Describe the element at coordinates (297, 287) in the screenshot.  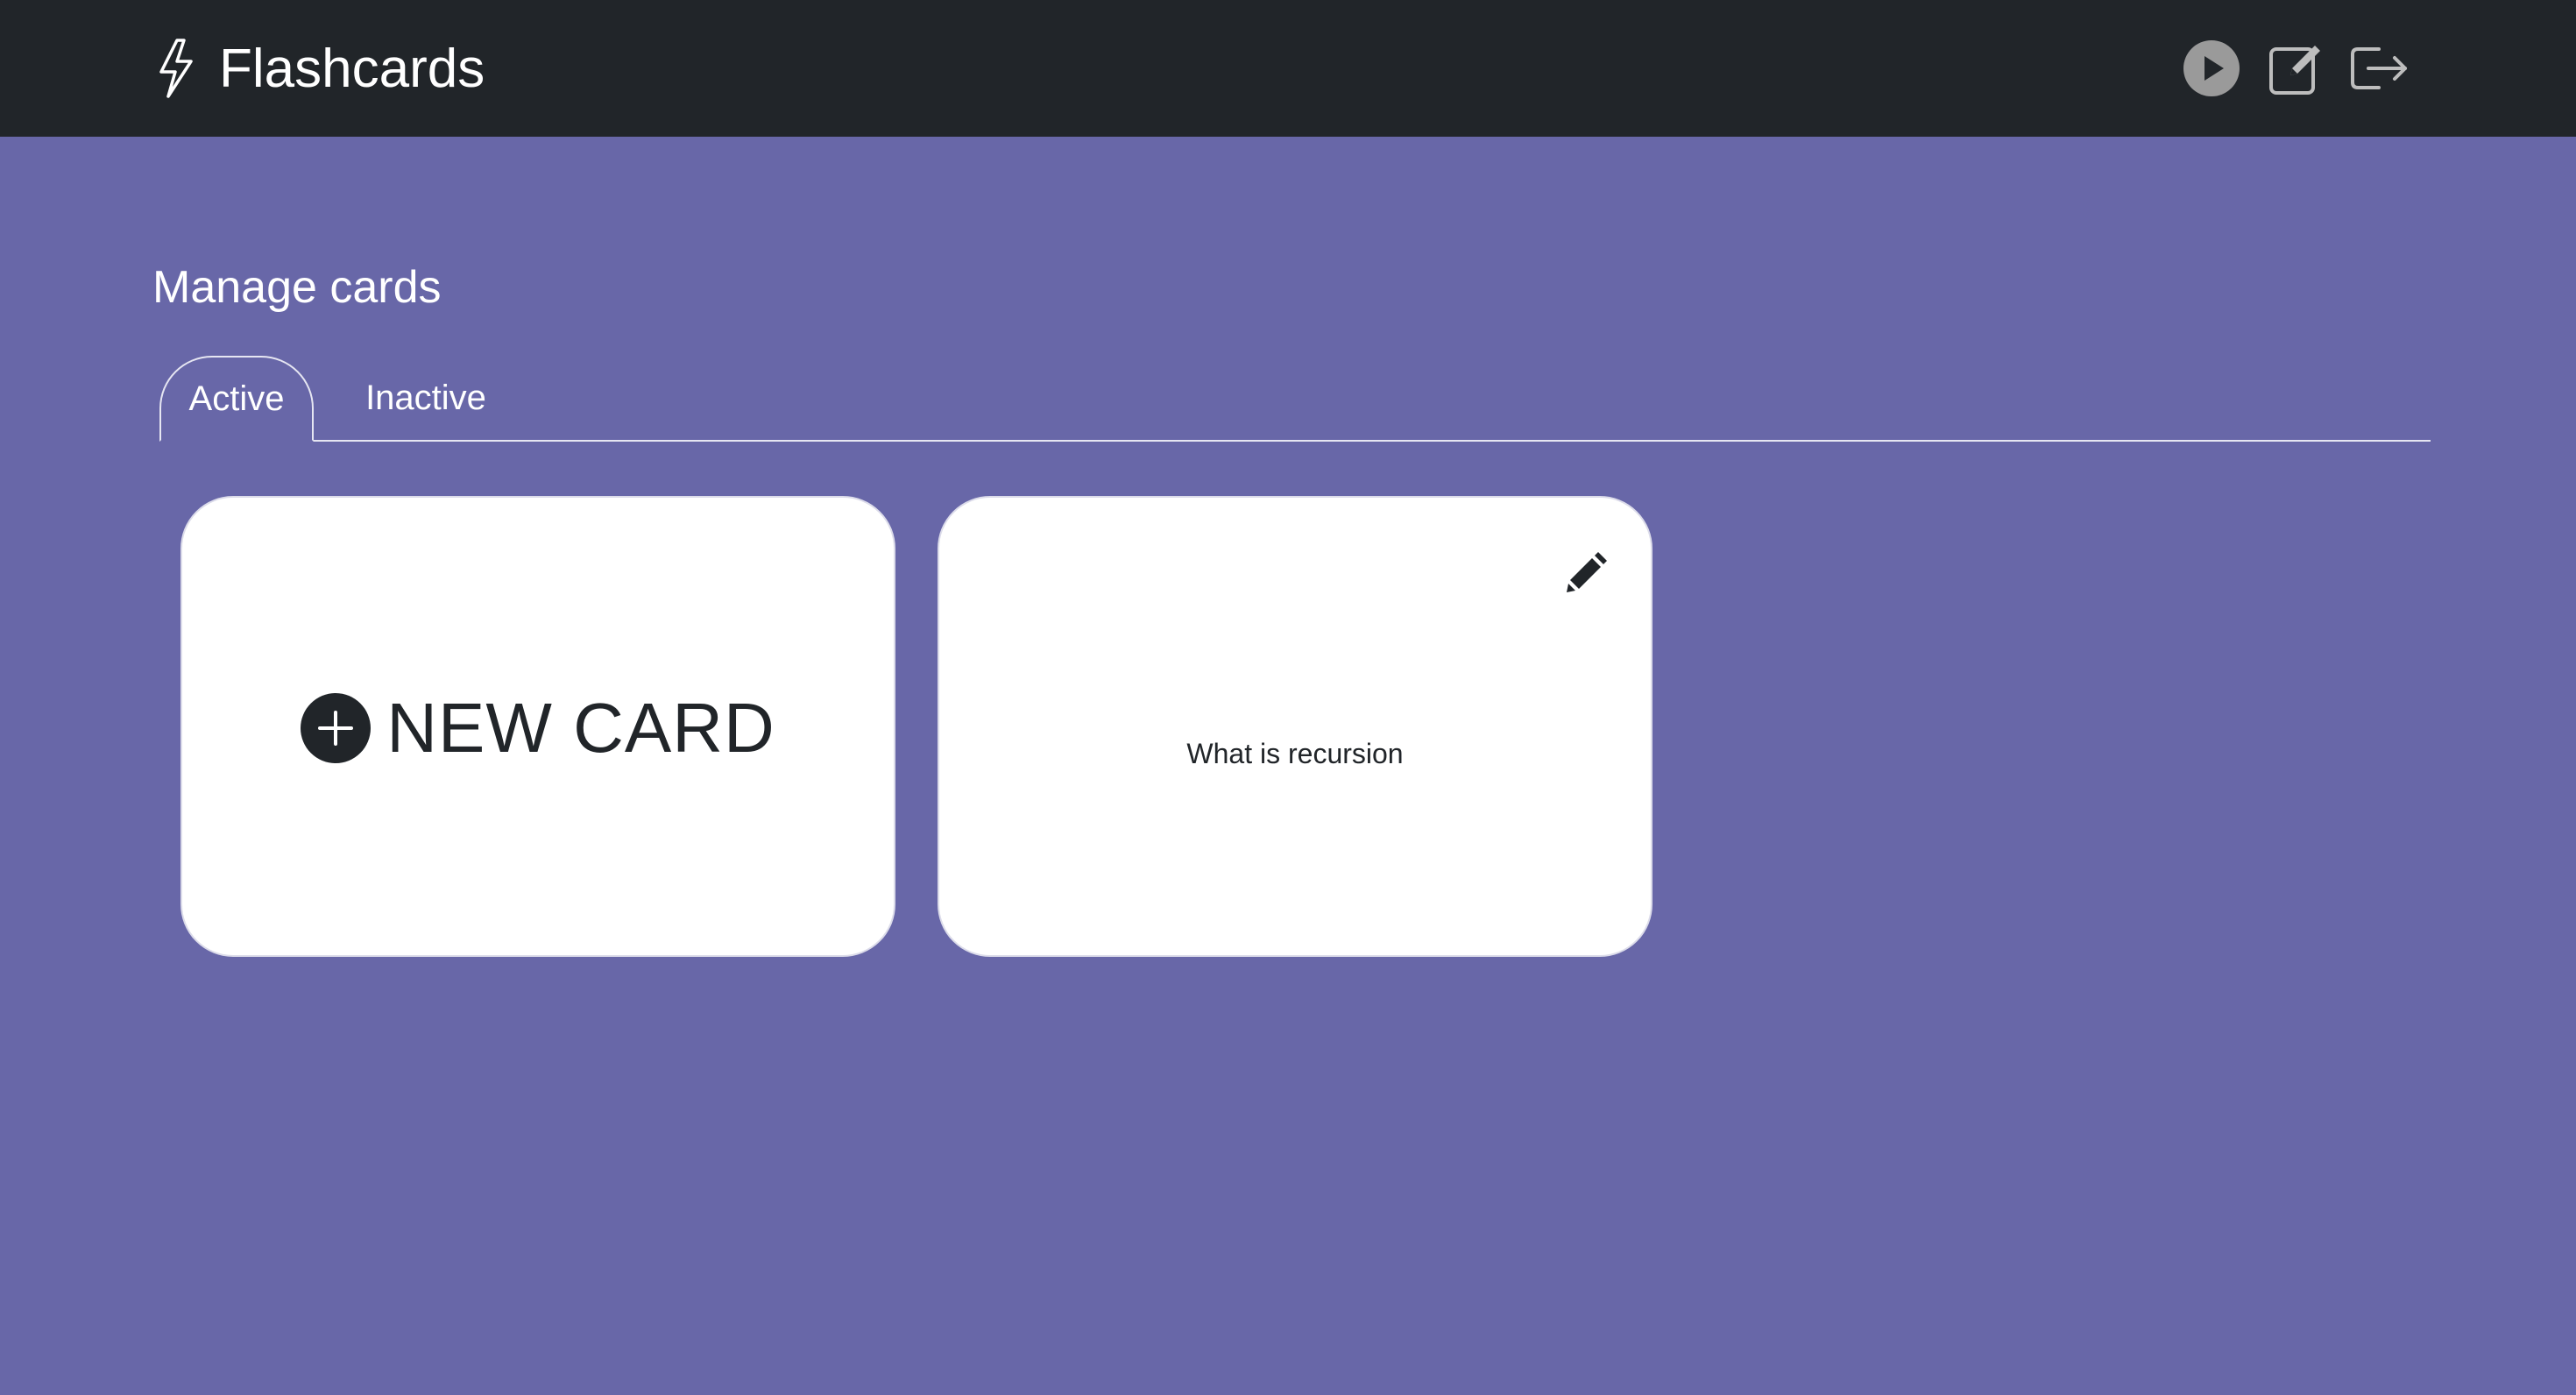
I see `page-title: Manage cards` at that location.